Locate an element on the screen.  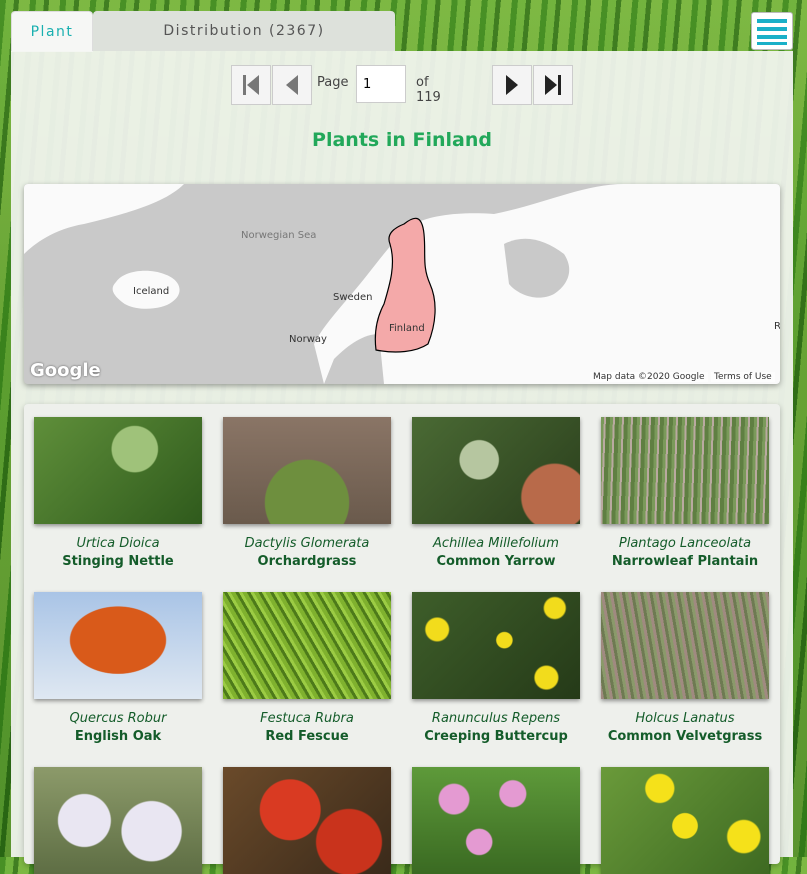
page-count-label: of 119 is located at coordinates (428, 90).